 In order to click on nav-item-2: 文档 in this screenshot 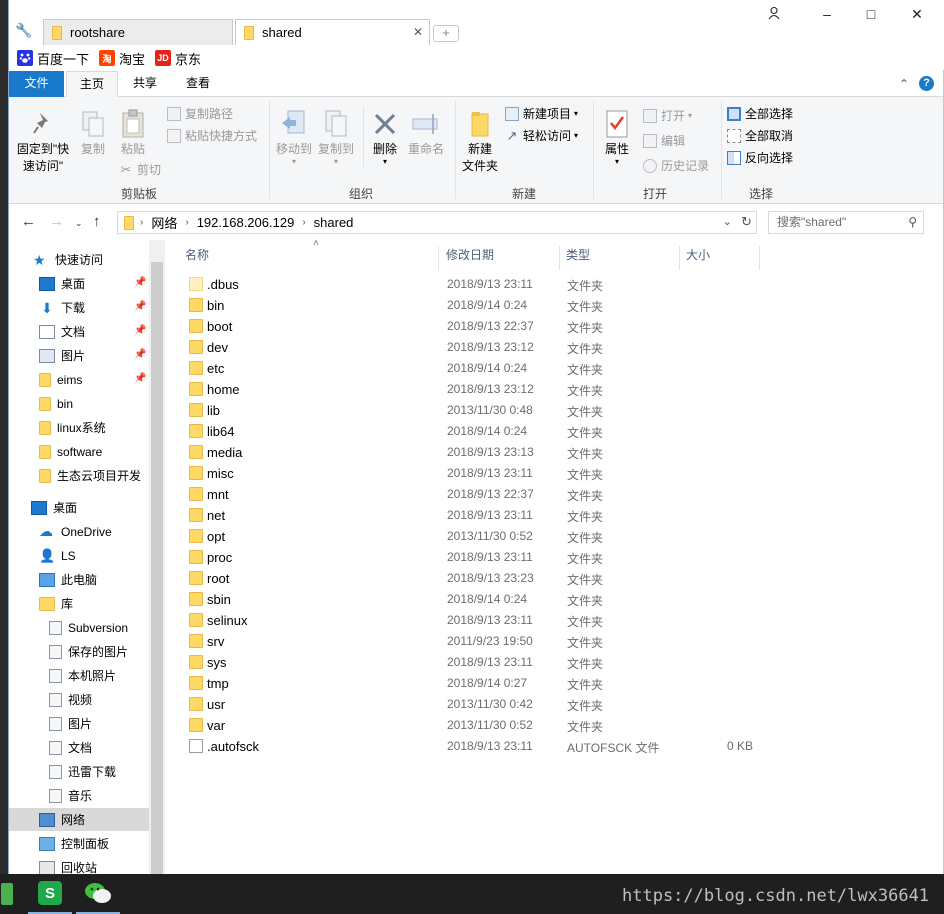, I will do `click(62, 331)`.